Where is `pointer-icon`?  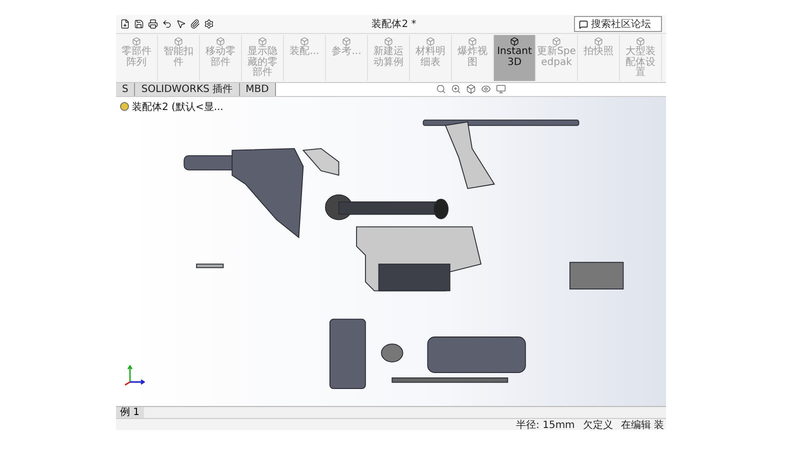
pointer-icon is located at coordinates (181, 24).